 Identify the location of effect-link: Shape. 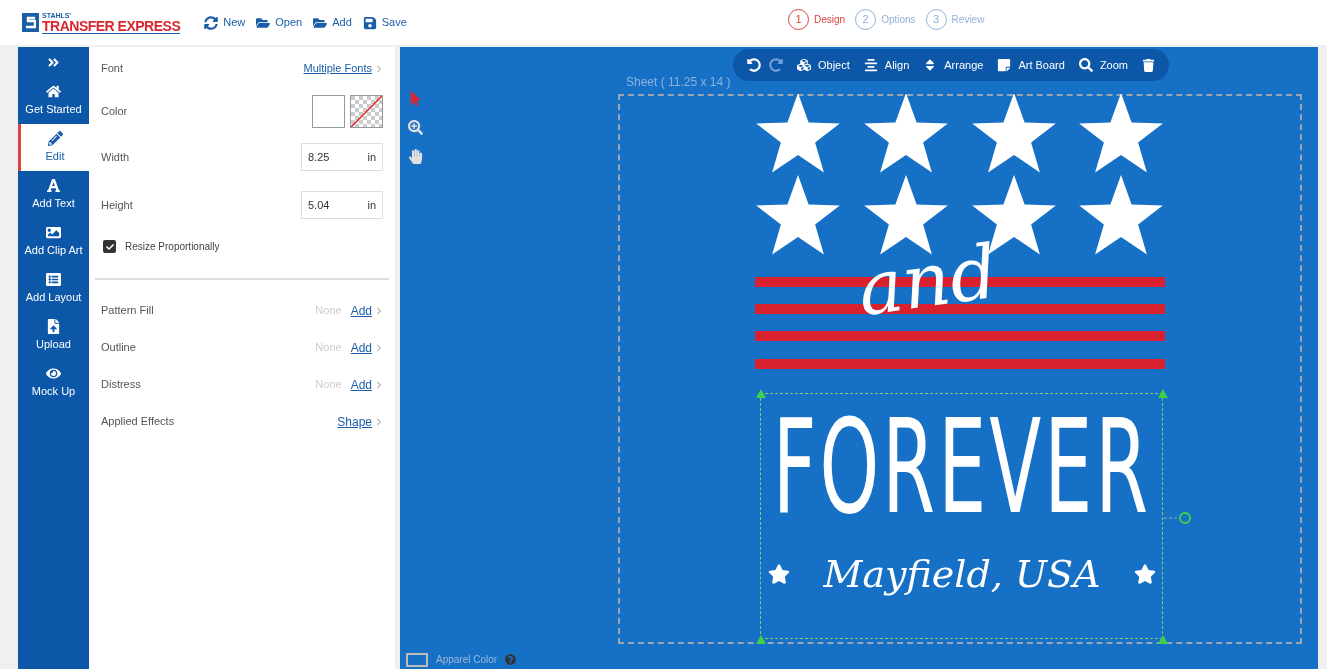
(360, 421).